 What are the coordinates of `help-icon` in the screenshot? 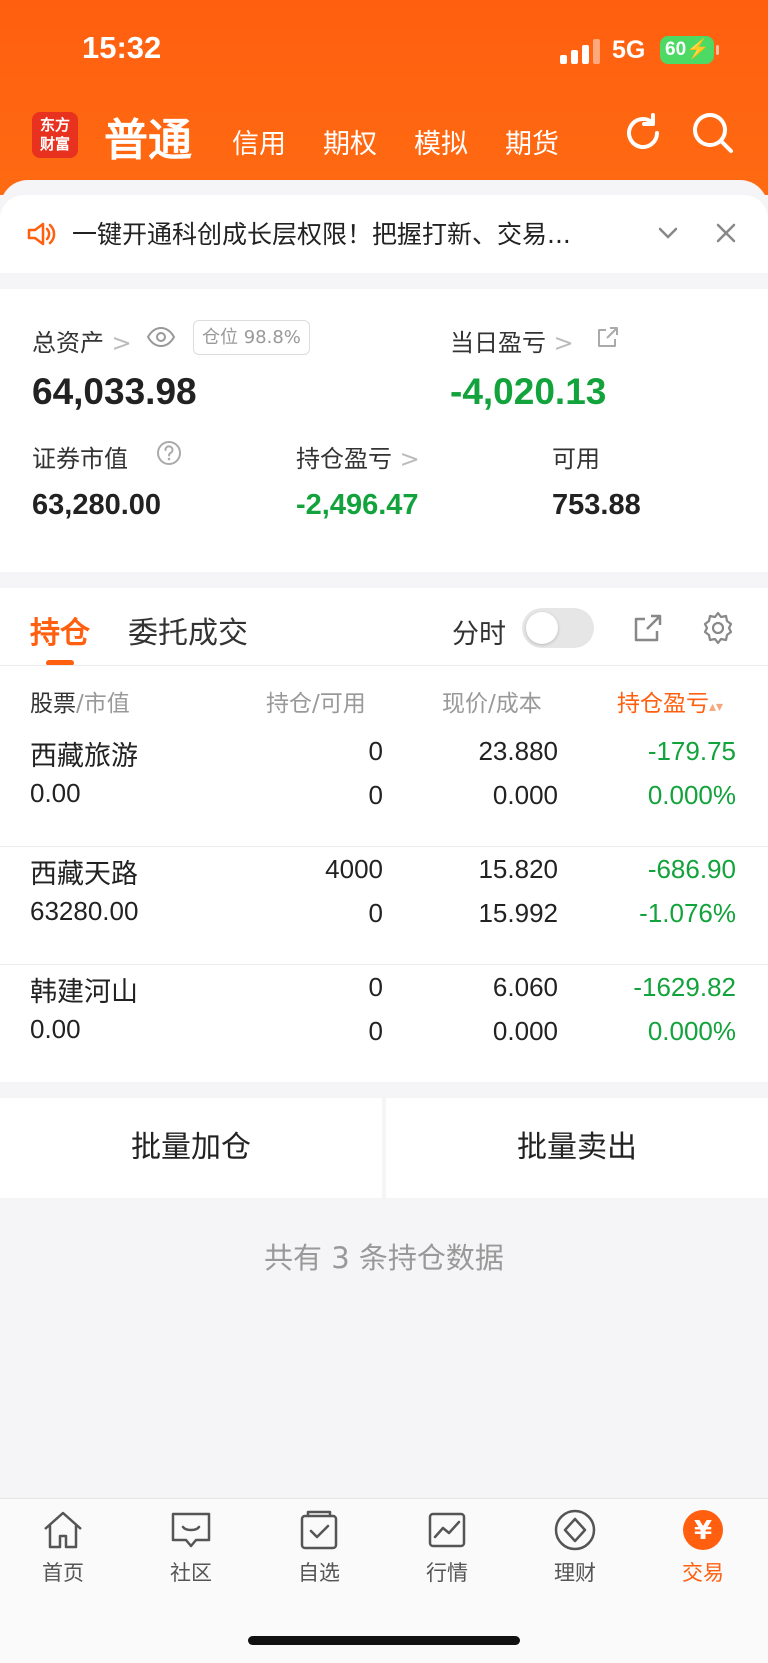 It's located at (169, 453).